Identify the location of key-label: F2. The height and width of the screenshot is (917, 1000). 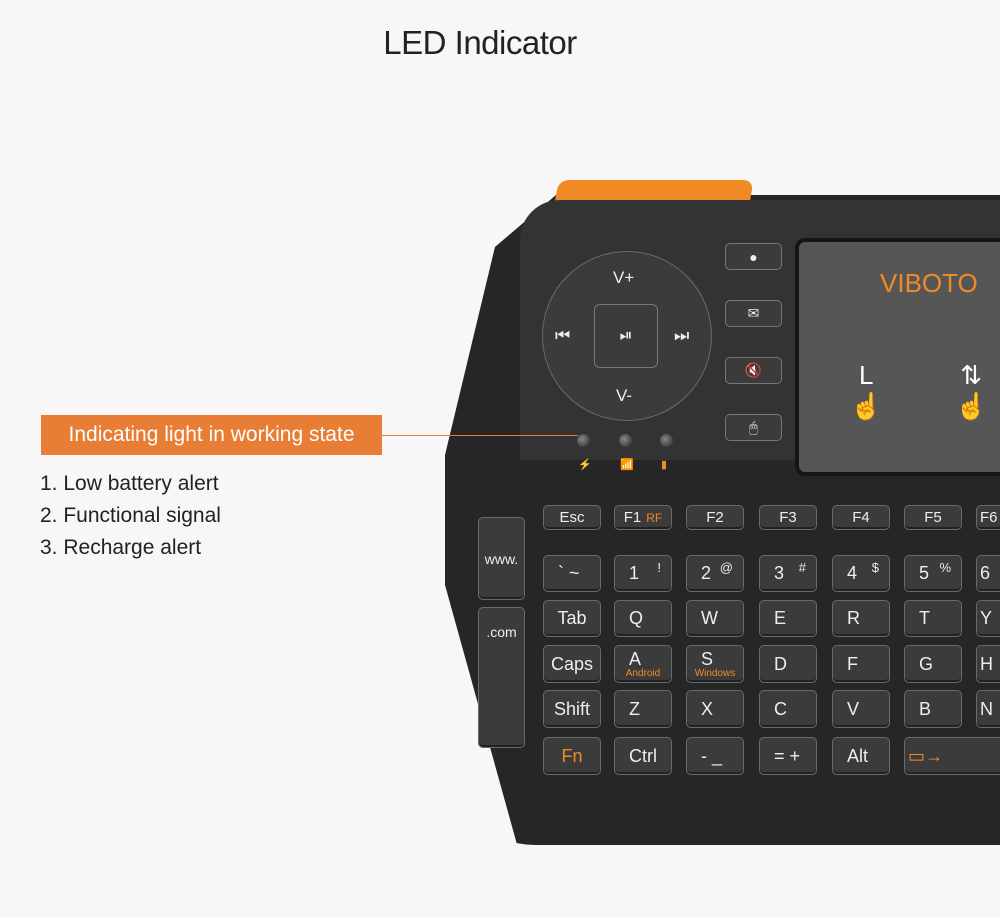
(715, 517).